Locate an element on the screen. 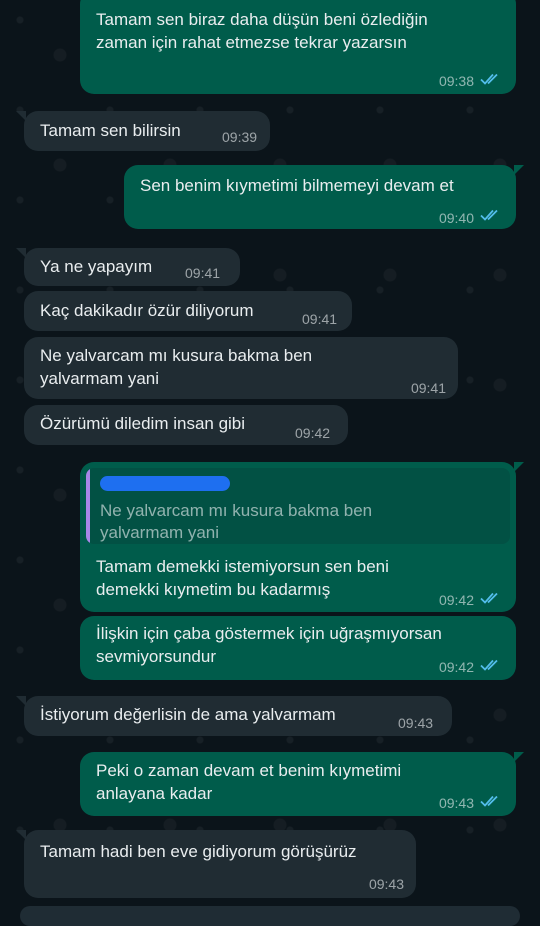 The width and height of the screenshot is (540, 926). message-incoming: Tamam sen bilirsin 09:39 is located at coordinates (143, 131).